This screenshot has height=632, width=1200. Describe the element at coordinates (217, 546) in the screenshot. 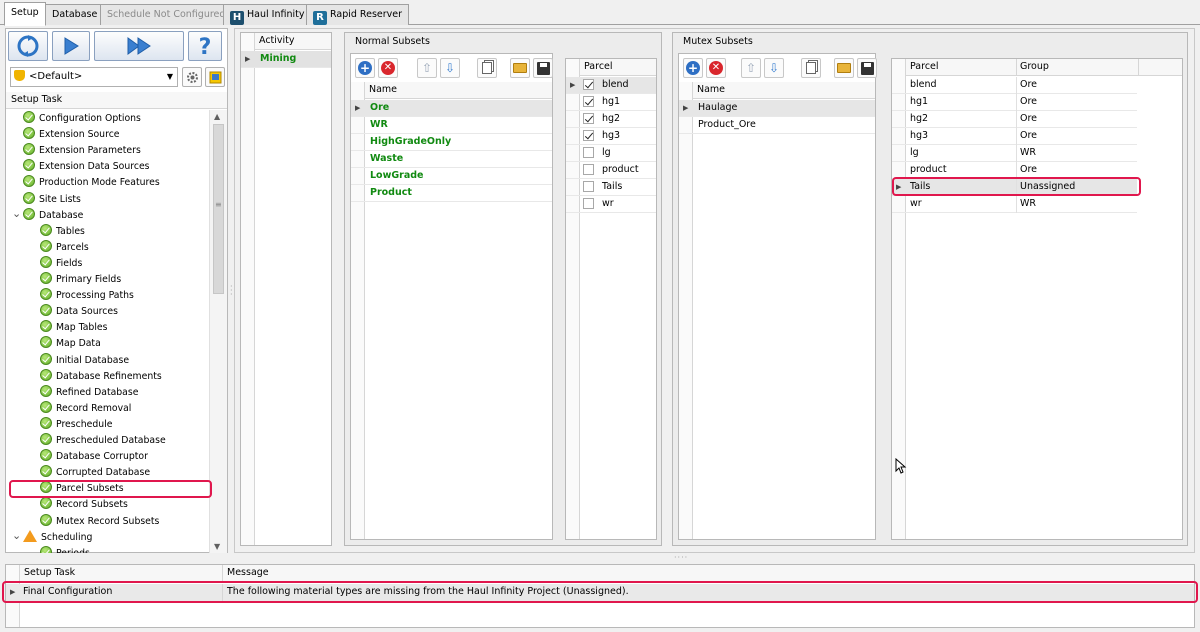

I see `scroll-down-icon: ▼` at that location.